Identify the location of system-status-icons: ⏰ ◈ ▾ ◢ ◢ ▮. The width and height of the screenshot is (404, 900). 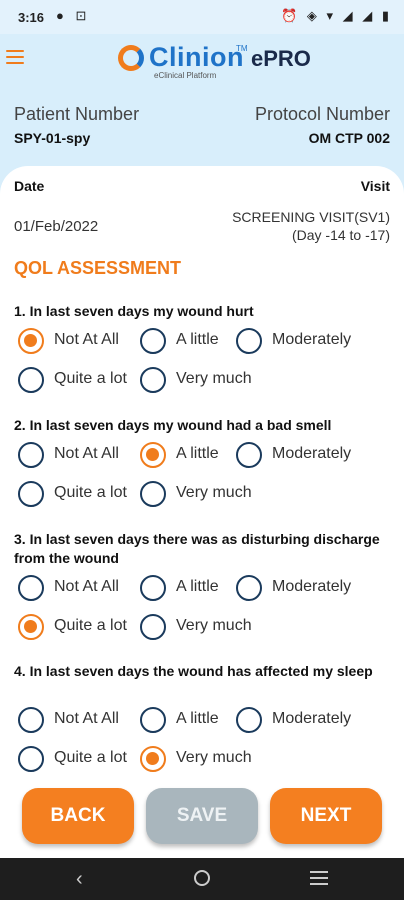
(336, 15).